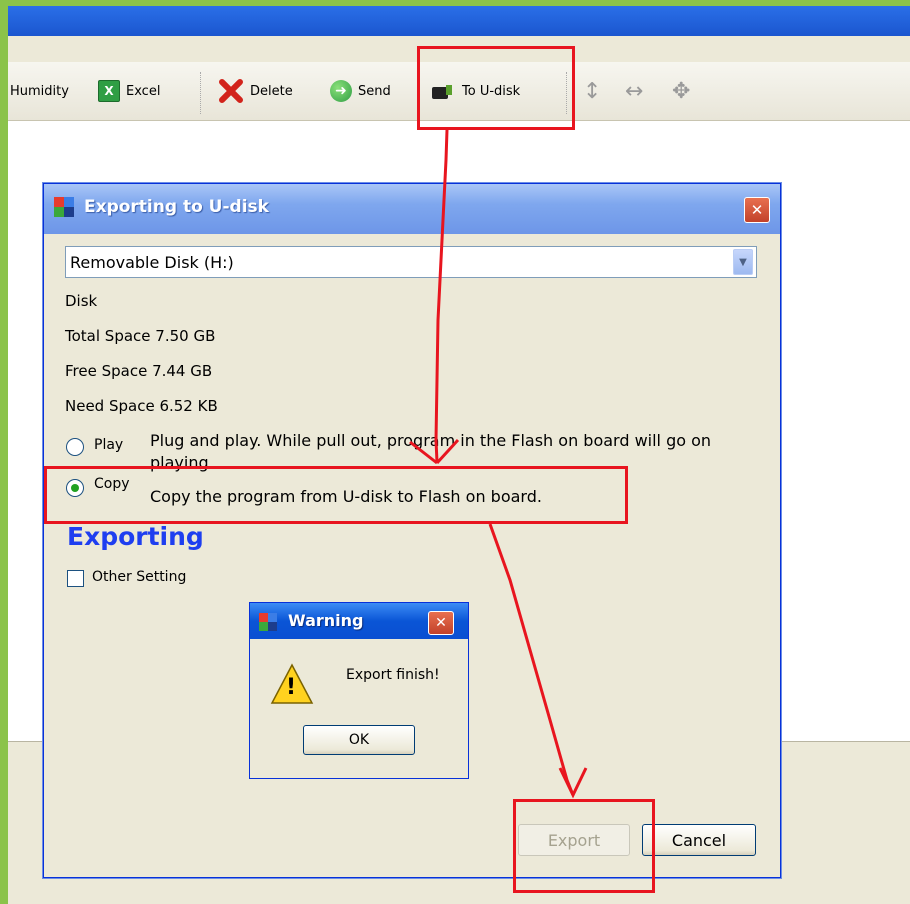 This screenshot has height=904, width=910. Describe the element at coordinates (326, 620) in the screenshot. I see `warning-title: Warning` at that location.